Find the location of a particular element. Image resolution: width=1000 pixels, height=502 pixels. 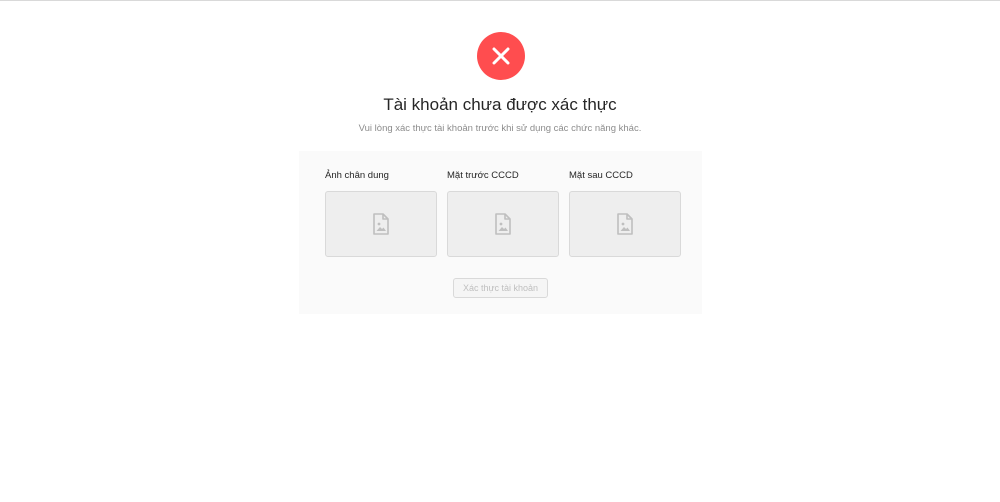

upload-label-id-front: Mặt trước CCCD is located at coordinates (483, 175).